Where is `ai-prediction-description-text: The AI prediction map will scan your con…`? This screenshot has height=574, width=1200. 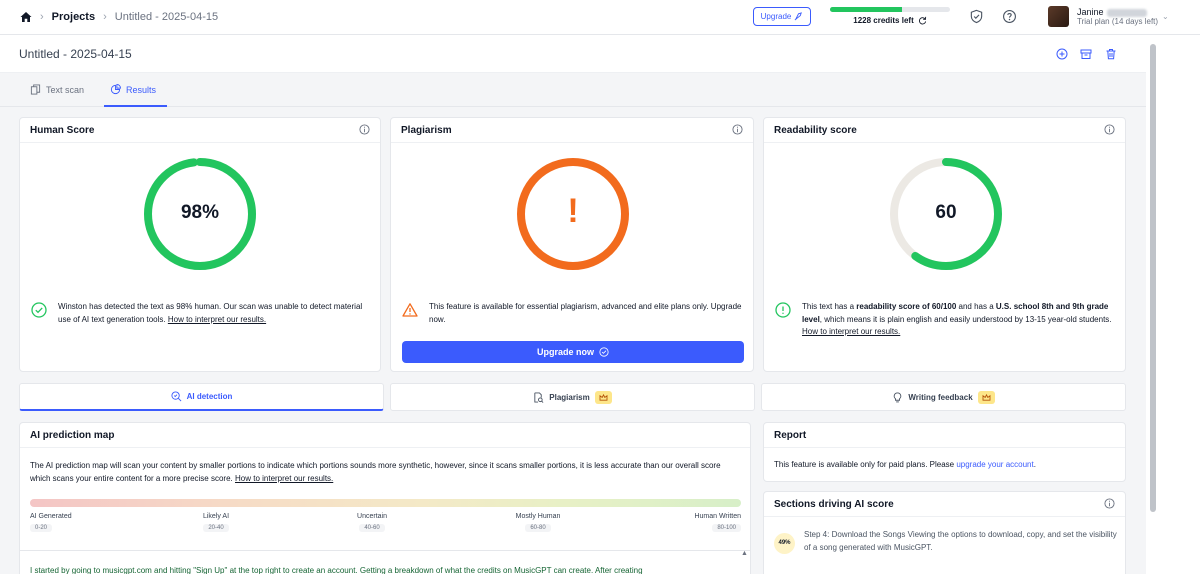 ai-prediction-description-text: The AI prediction map will scan your con… is located at coordinates (375, 472).